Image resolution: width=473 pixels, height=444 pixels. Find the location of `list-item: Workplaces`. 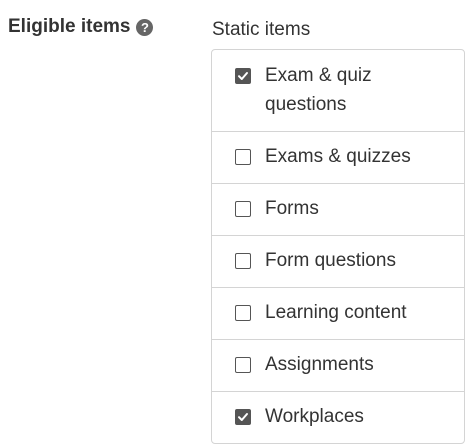

list-item: Workplaces is located at coordinates (338, 417).